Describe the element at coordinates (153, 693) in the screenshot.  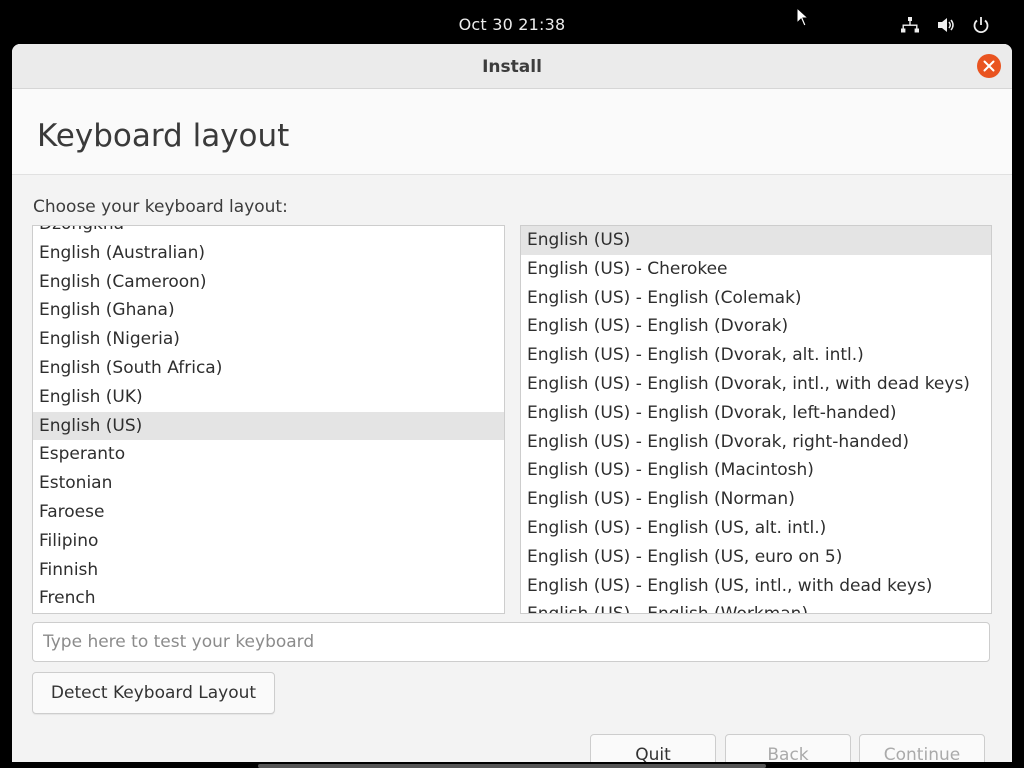
I see `detect-keyboard-layout-button: Detect Keyboard Layout` at that location.